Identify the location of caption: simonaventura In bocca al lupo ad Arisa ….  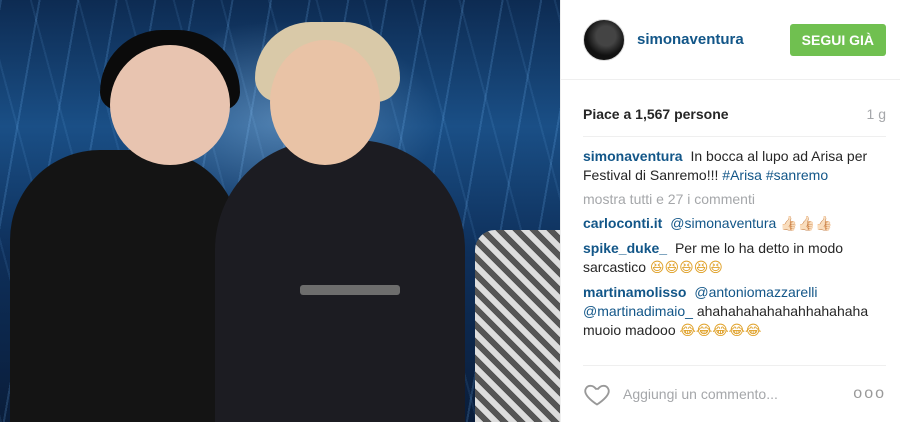
(734, 166).